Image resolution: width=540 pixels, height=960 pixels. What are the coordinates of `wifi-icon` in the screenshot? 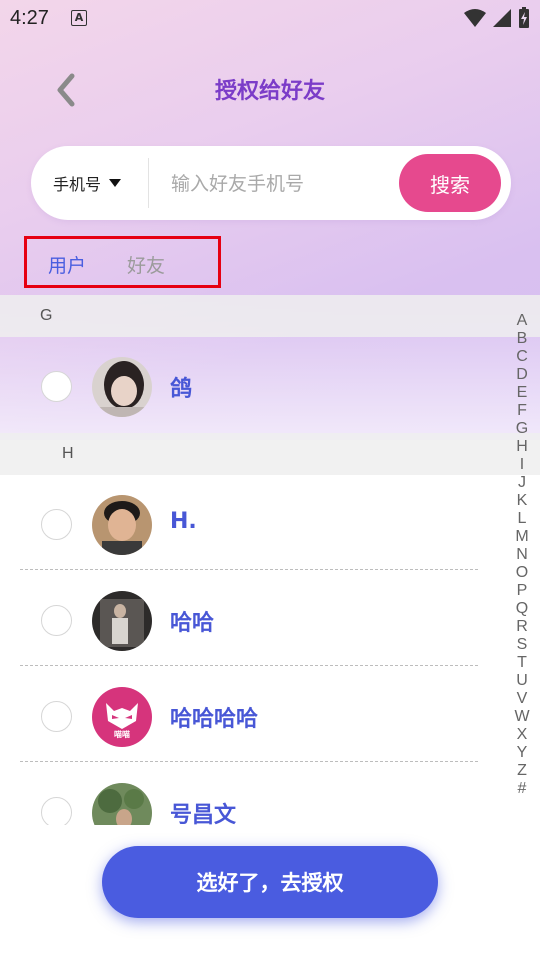 It's located at (475, 18).